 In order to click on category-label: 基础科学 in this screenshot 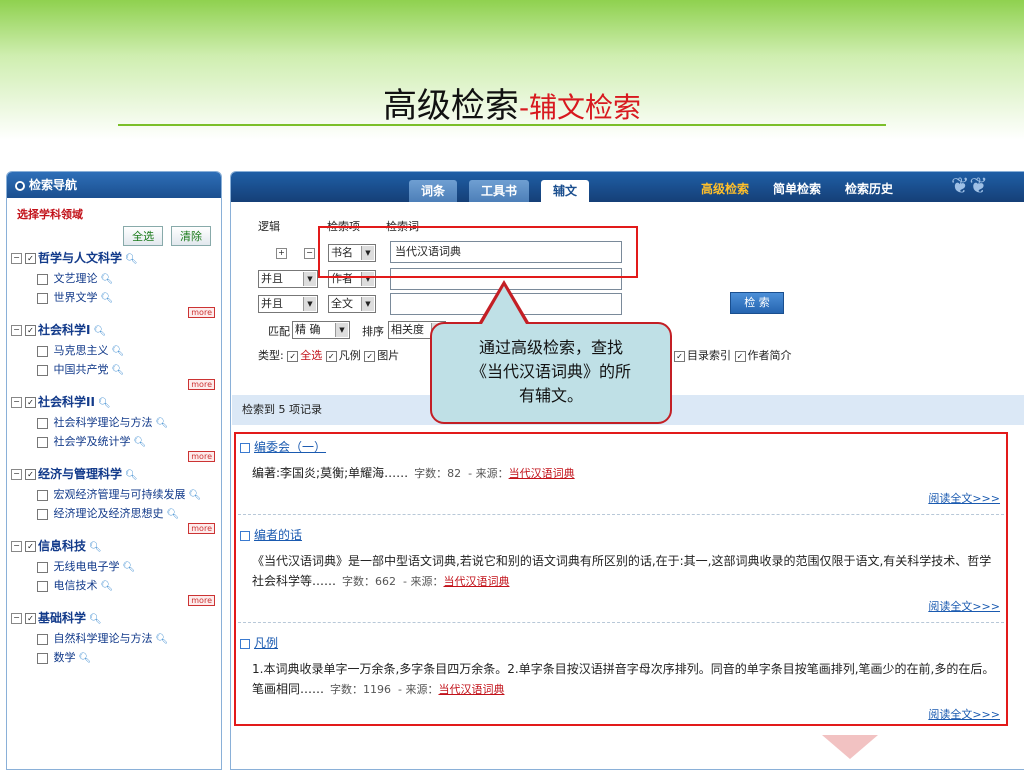, I will do `click(62, 618)`.